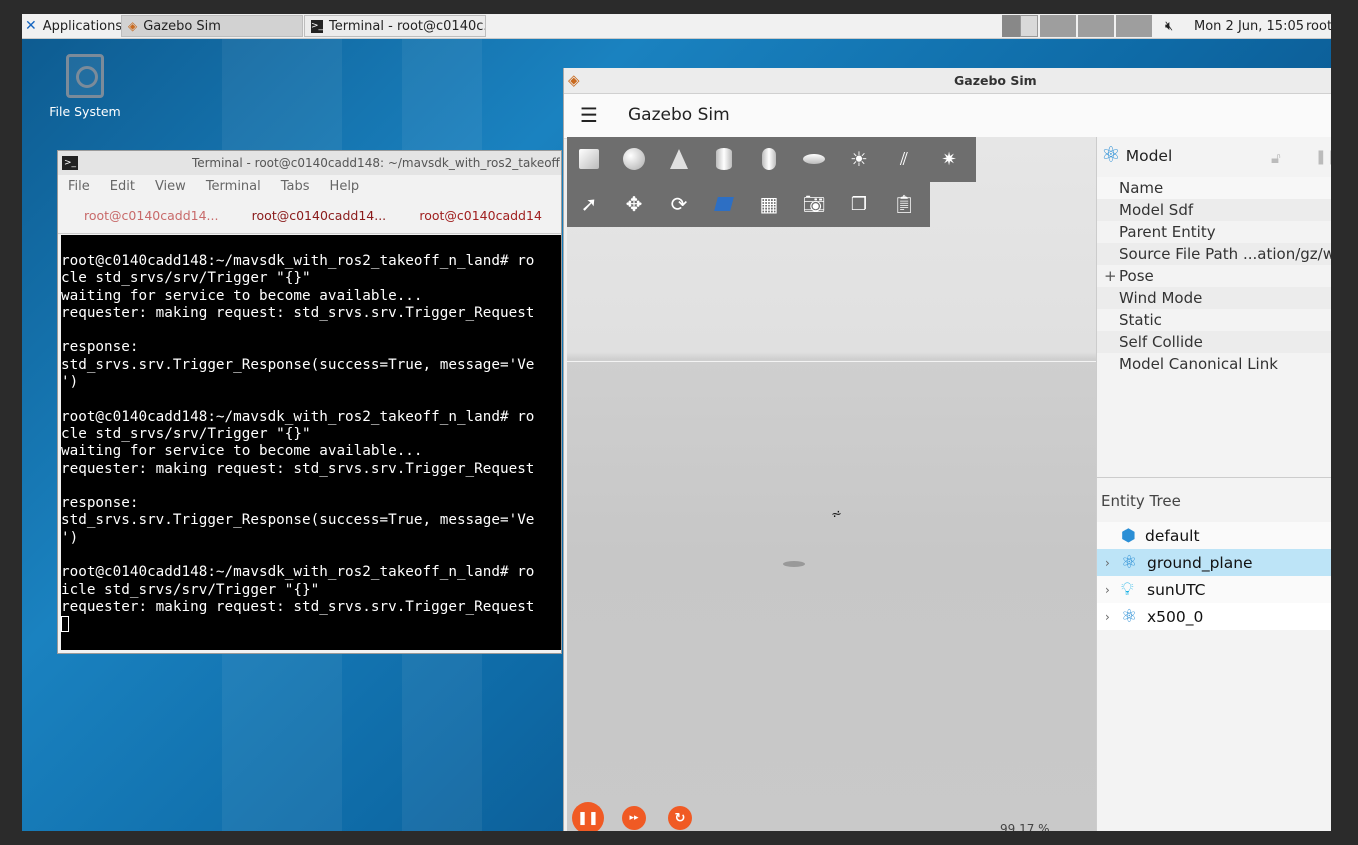 The height and width of the screenshot is (845, 1358). I want to click on hamburger-menu-icon: ☰, so click(589, 115).